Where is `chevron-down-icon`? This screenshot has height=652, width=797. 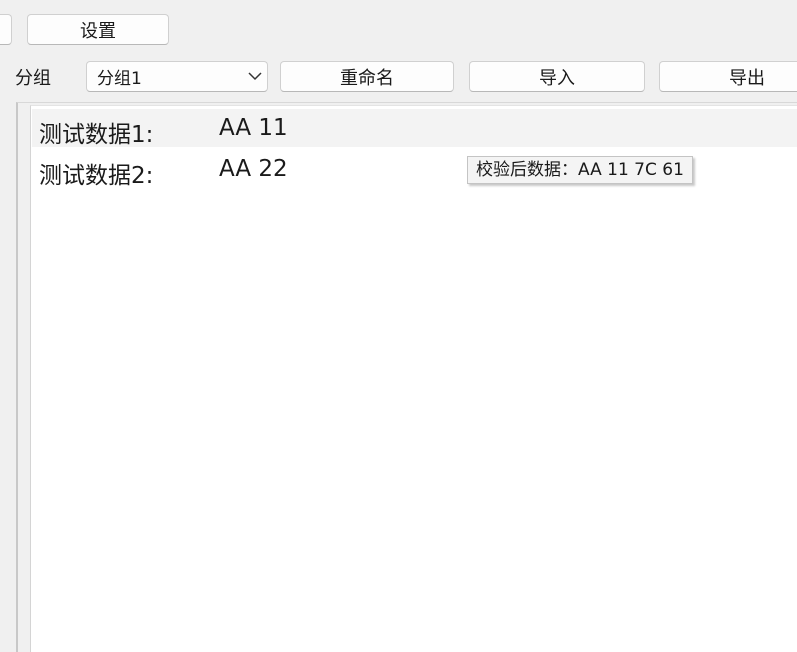 chevron-down-icon is located at coordinates (255, 76).